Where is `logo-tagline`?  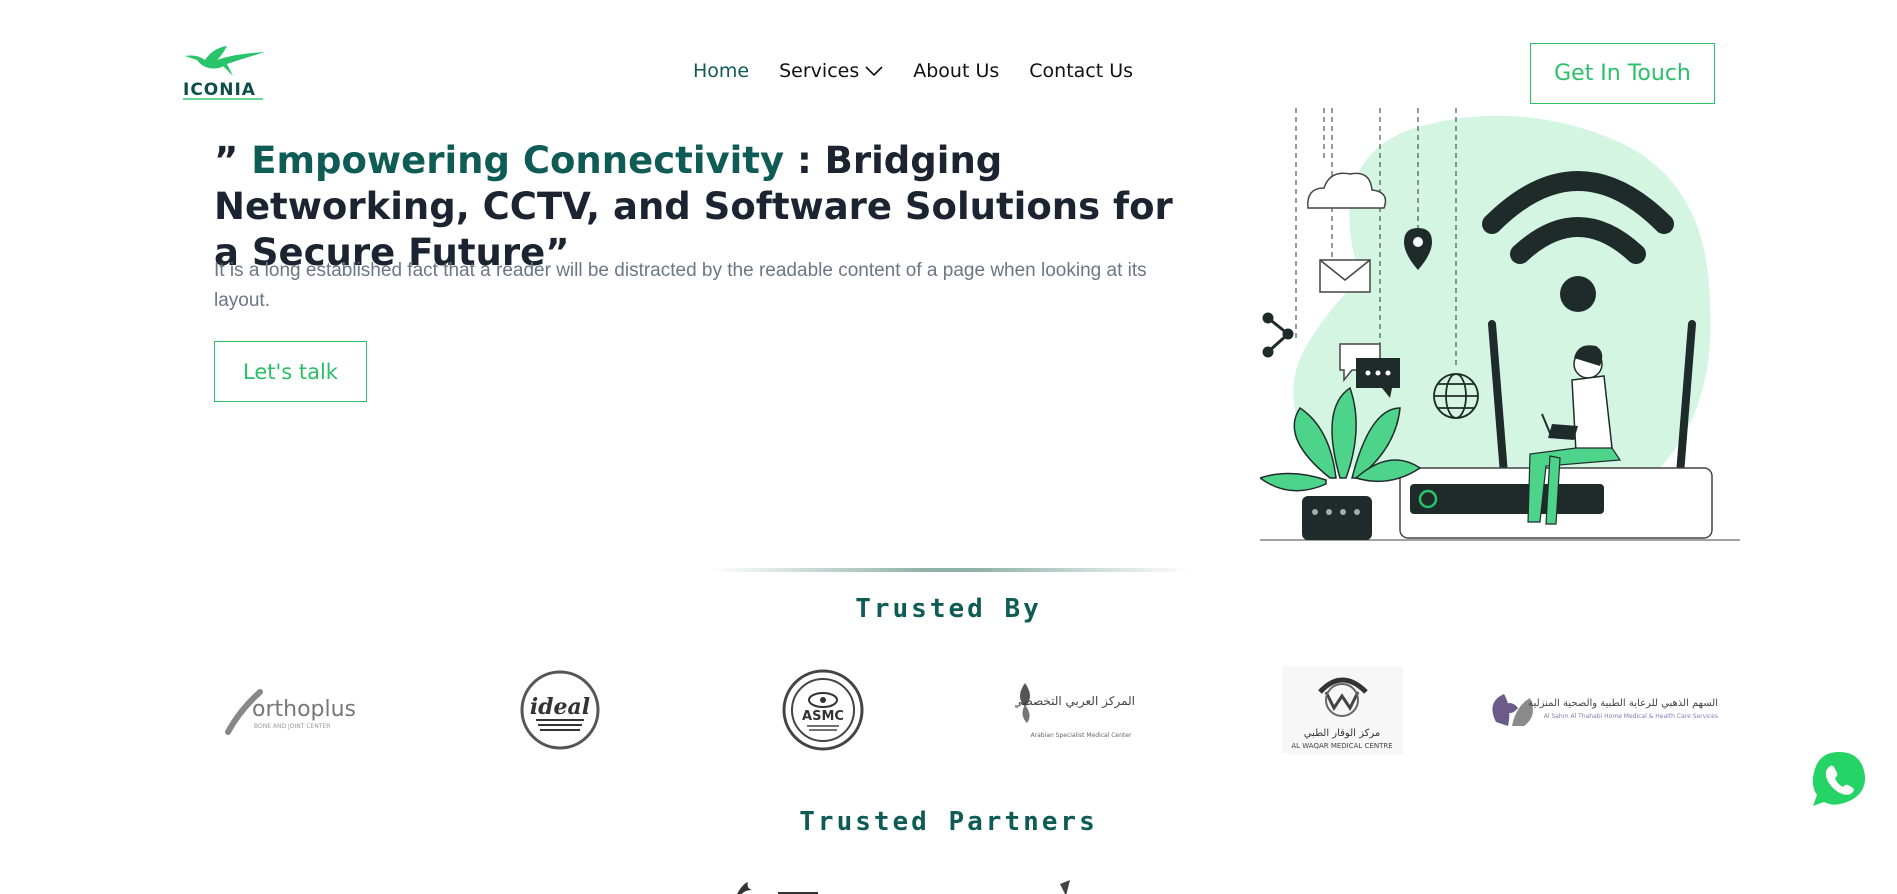 logo-tagline is located at coordinates (223, 99).